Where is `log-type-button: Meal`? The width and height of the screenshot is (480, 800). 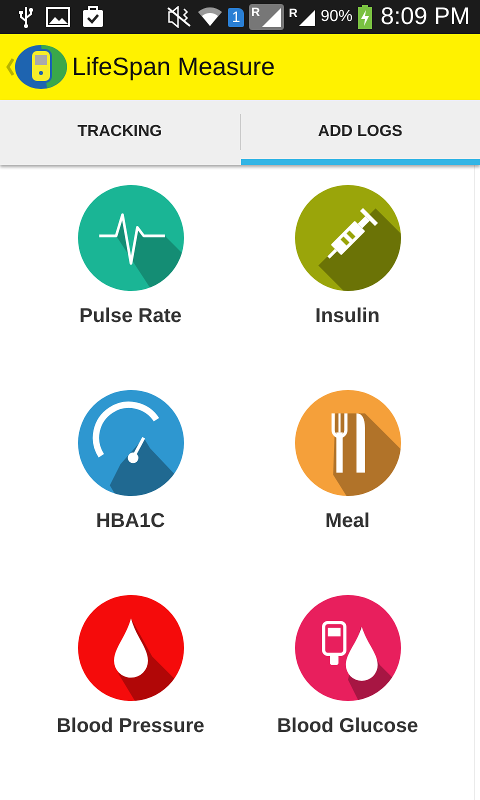 log-type-button: Meal is located at coordinates (347, 493).